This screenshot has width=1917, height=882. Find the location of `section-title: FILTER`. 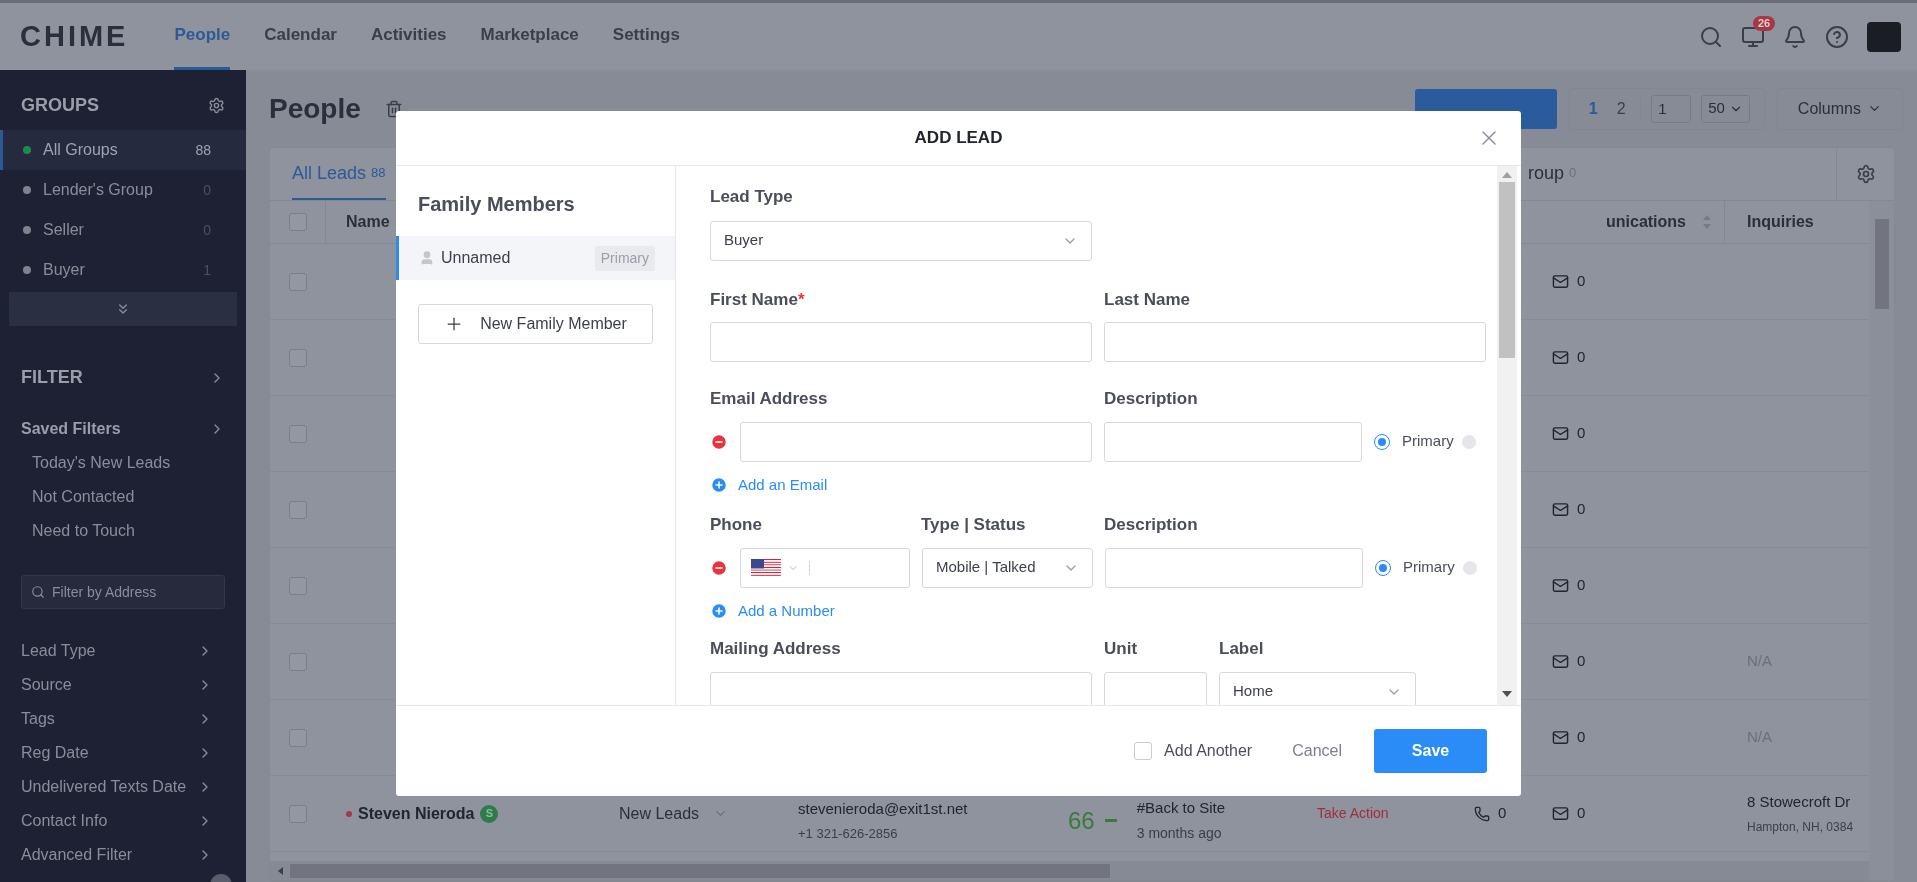

section-title: FILTER is located at coordinates (52, 377).